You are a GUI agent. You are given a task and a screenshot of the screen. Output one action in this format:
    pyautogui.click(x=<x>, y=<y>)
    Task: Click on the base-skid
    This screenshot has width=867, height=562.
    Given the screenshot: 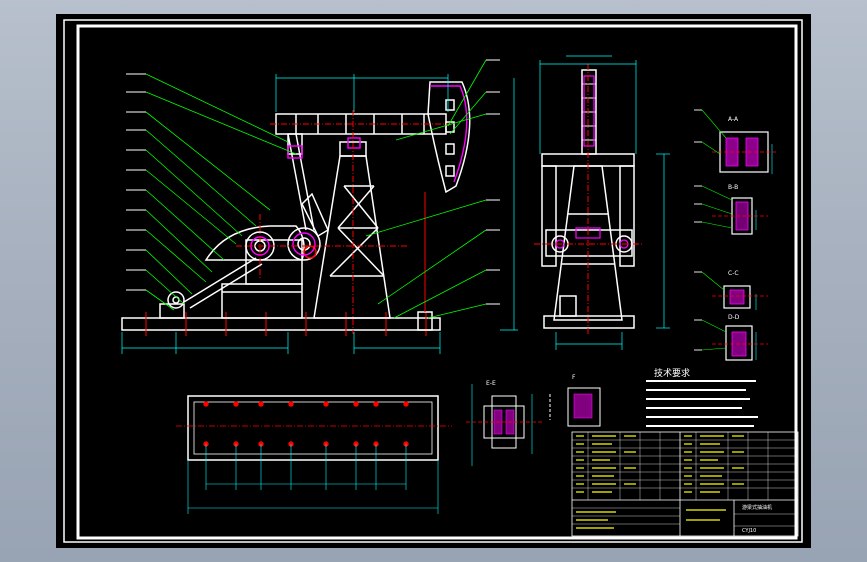 What is the action you would take?
    pyautogui.click(x=281, y=324)
    